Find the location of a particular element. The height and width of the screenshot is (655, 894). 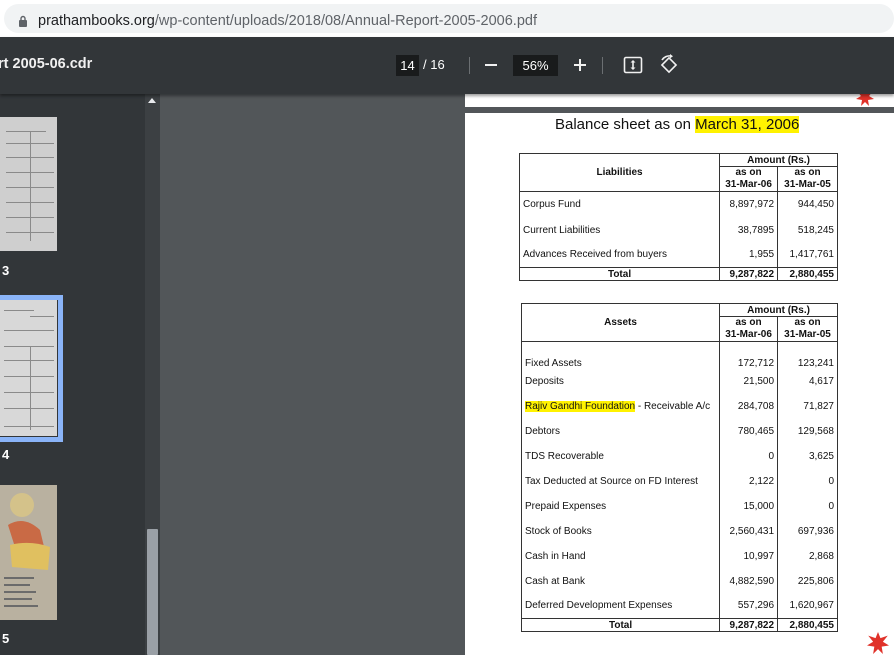

sidebar-scrollbar-thumb is located at coordinates (152, 592).